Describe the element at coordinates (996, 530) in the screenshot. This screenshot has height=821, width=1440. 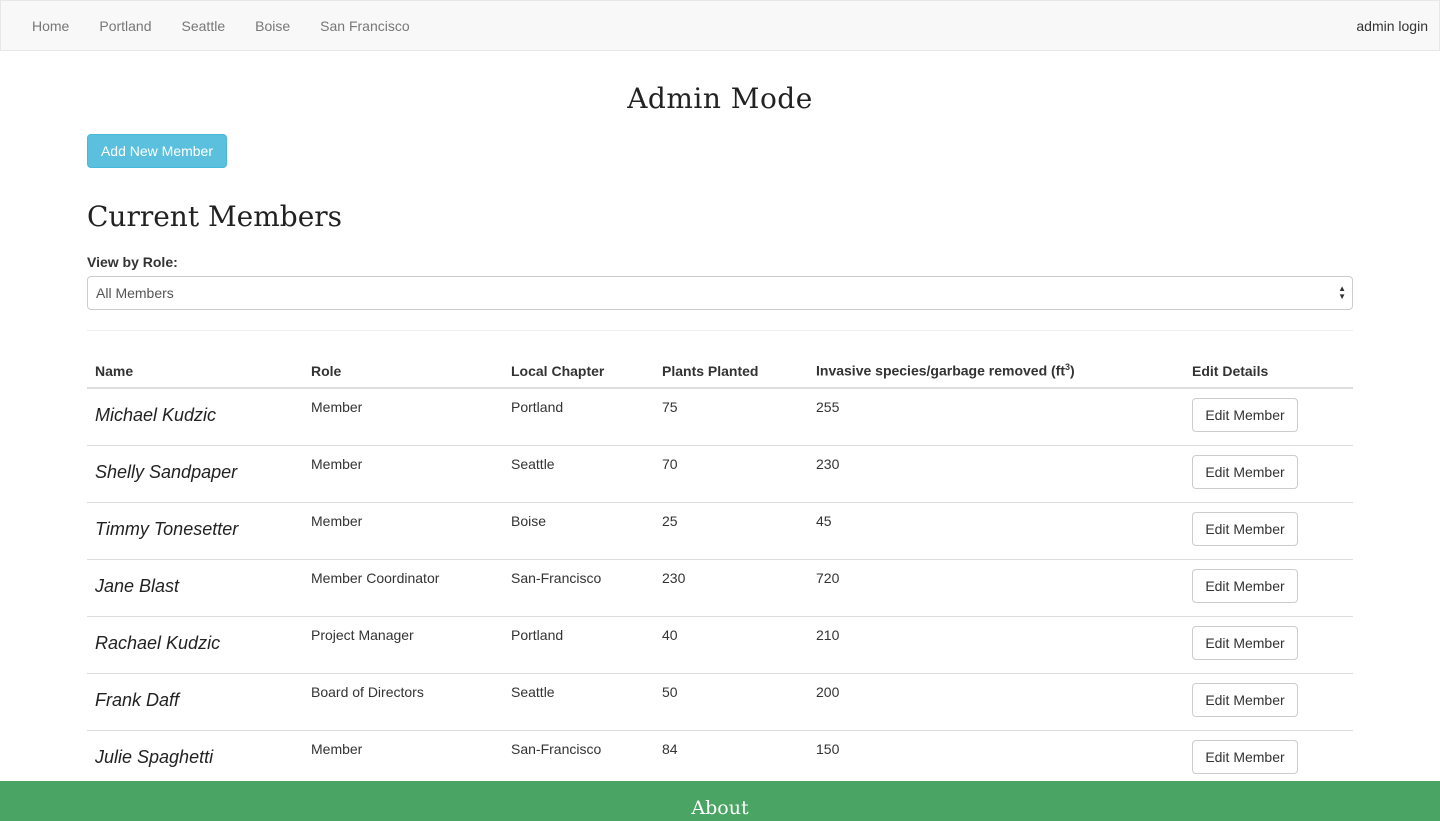
I see `member-removed: 45` at that location.